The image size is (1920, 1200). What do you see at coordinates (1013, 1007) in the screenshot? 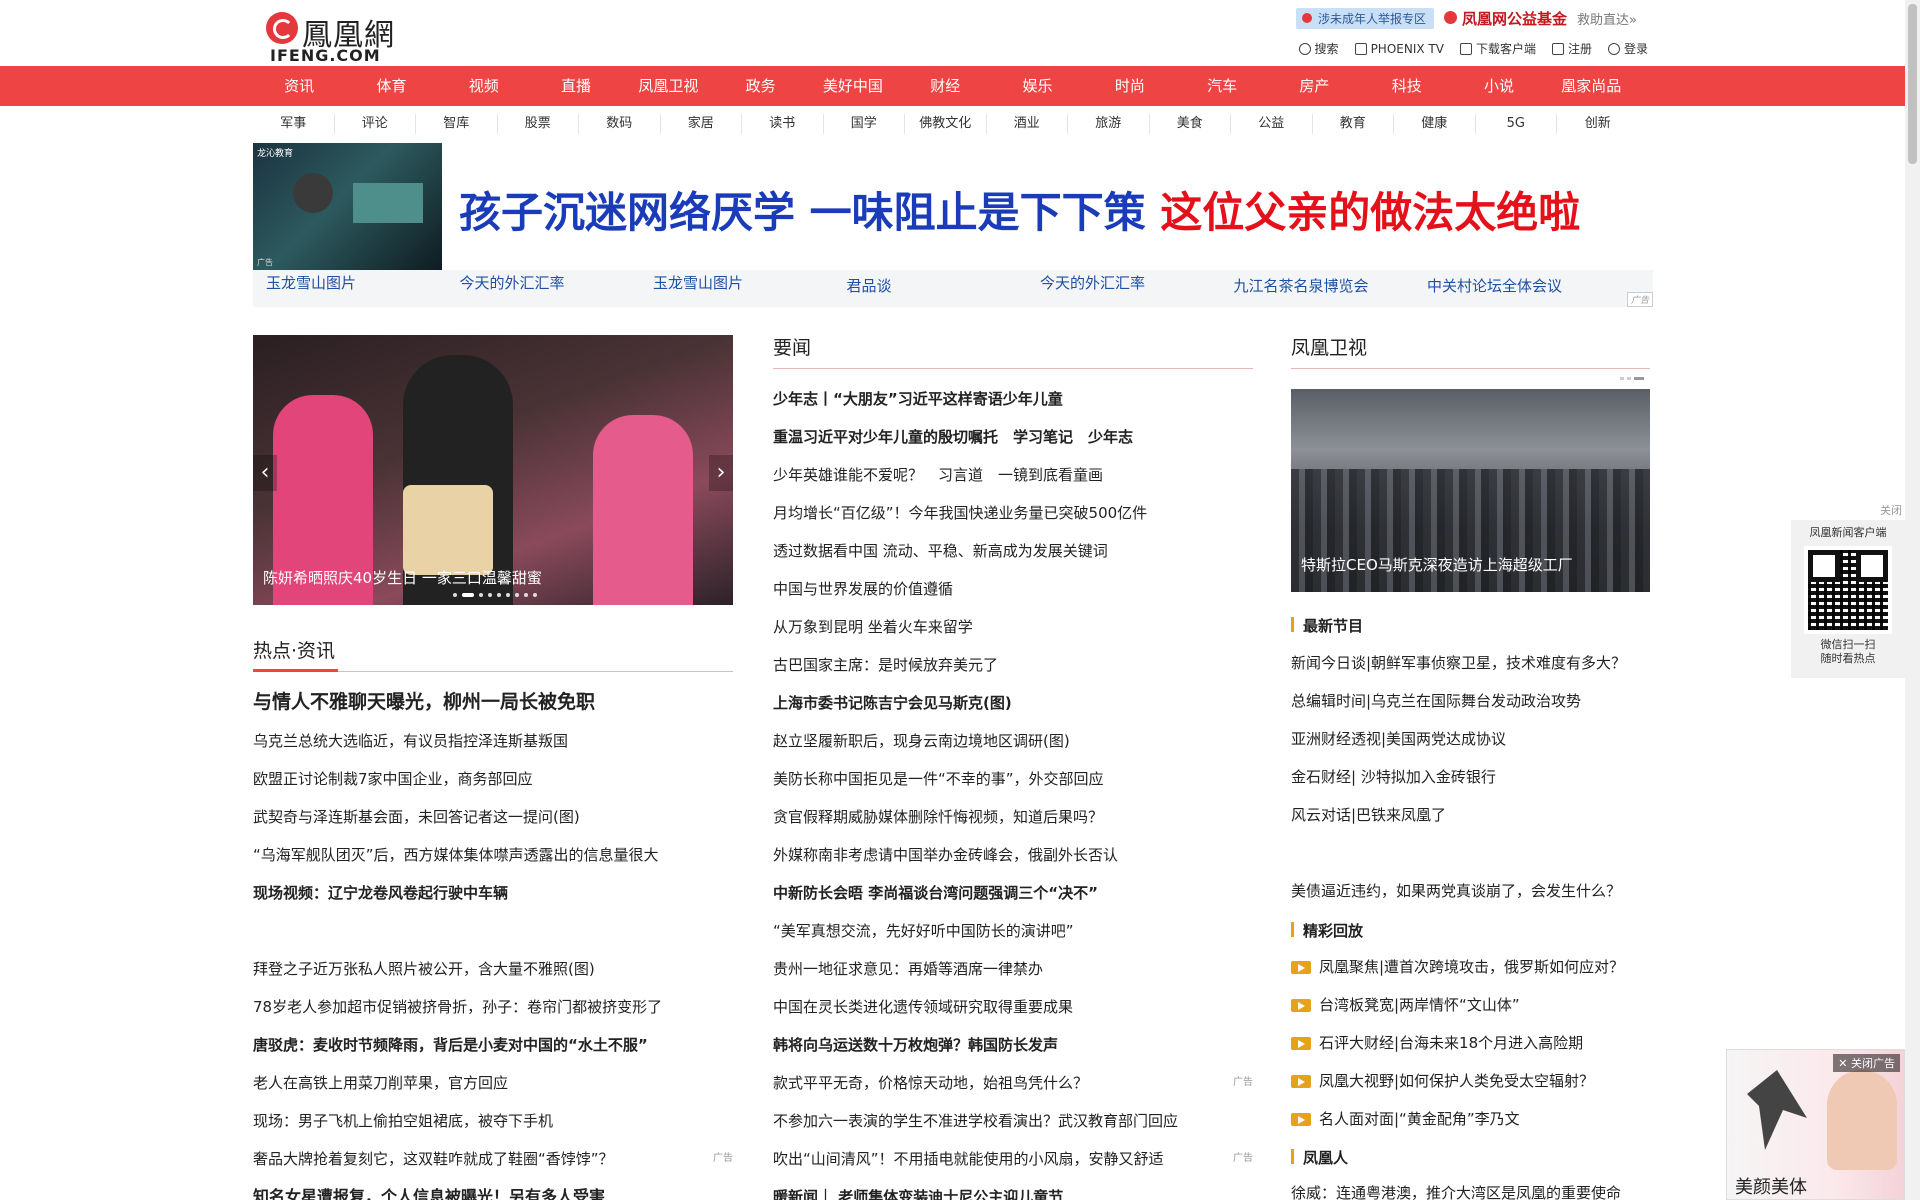
I see `list-item: 中国在灵长类进化遗传领域研究取得重要成果` at bounding box center [1013, 1007].